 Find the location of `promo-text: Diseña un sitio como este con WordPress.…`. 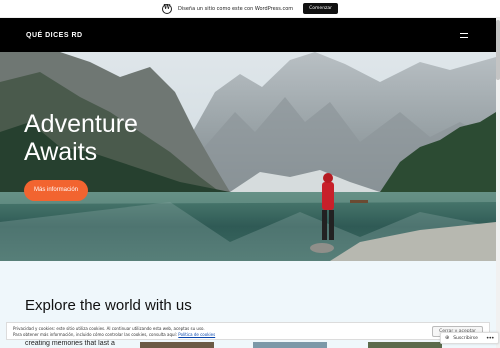

promo-text: Diseña un sitio como este con WordPress.… is located at coordinates (235, 8).